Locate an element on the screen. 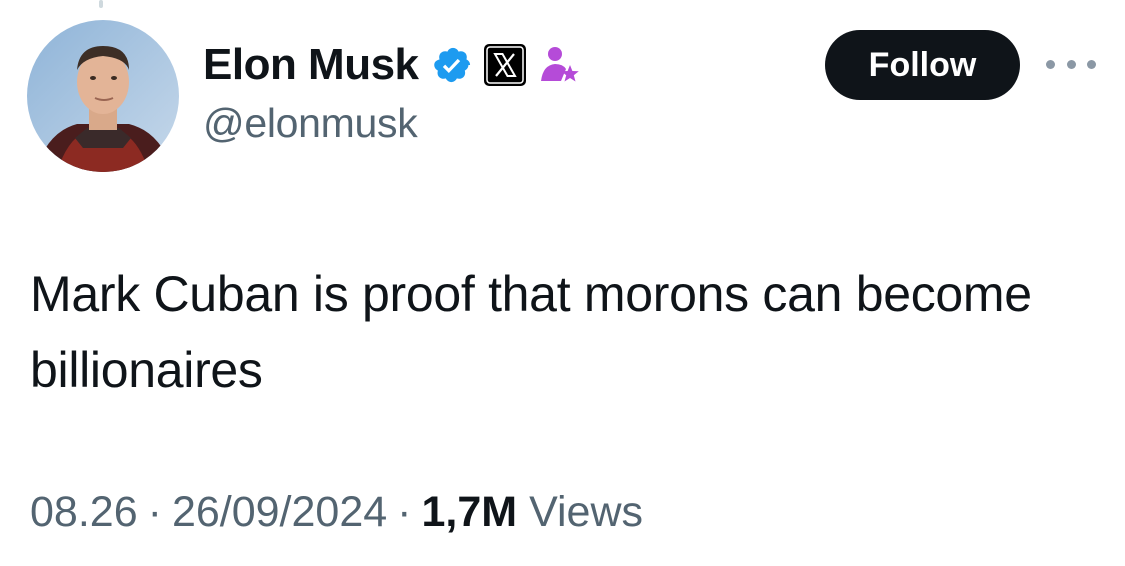 This screenshot has width=1125, height=566. verified-badge-icon is located at coordinates (453, 65).